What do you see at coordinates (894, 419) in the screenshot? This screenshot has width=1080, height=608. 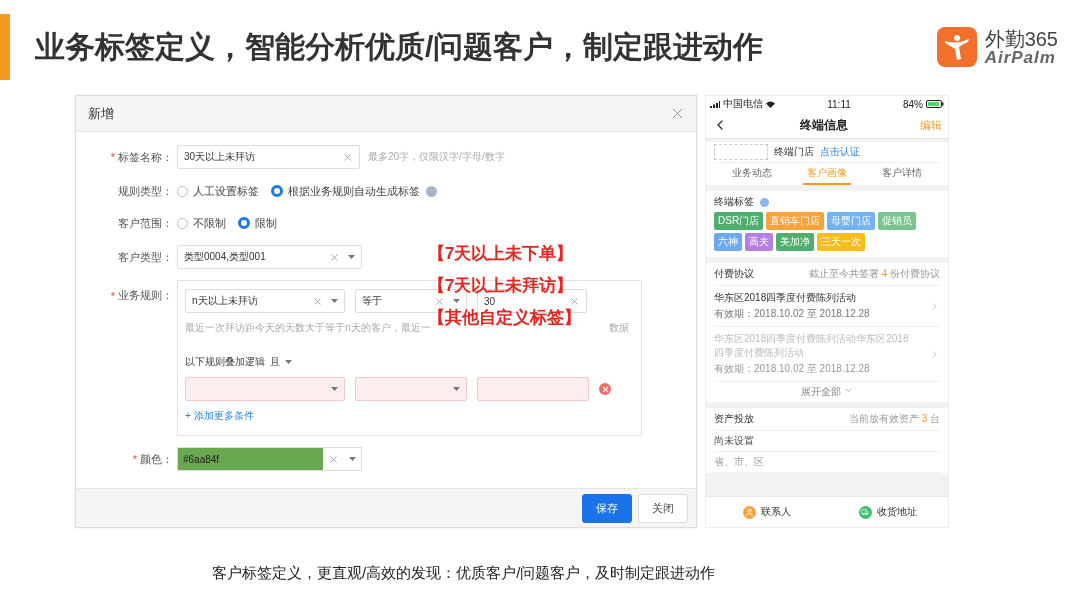 I see `asset-summary: 当前放有效资产 3 台` at bounding box center [894, 419].